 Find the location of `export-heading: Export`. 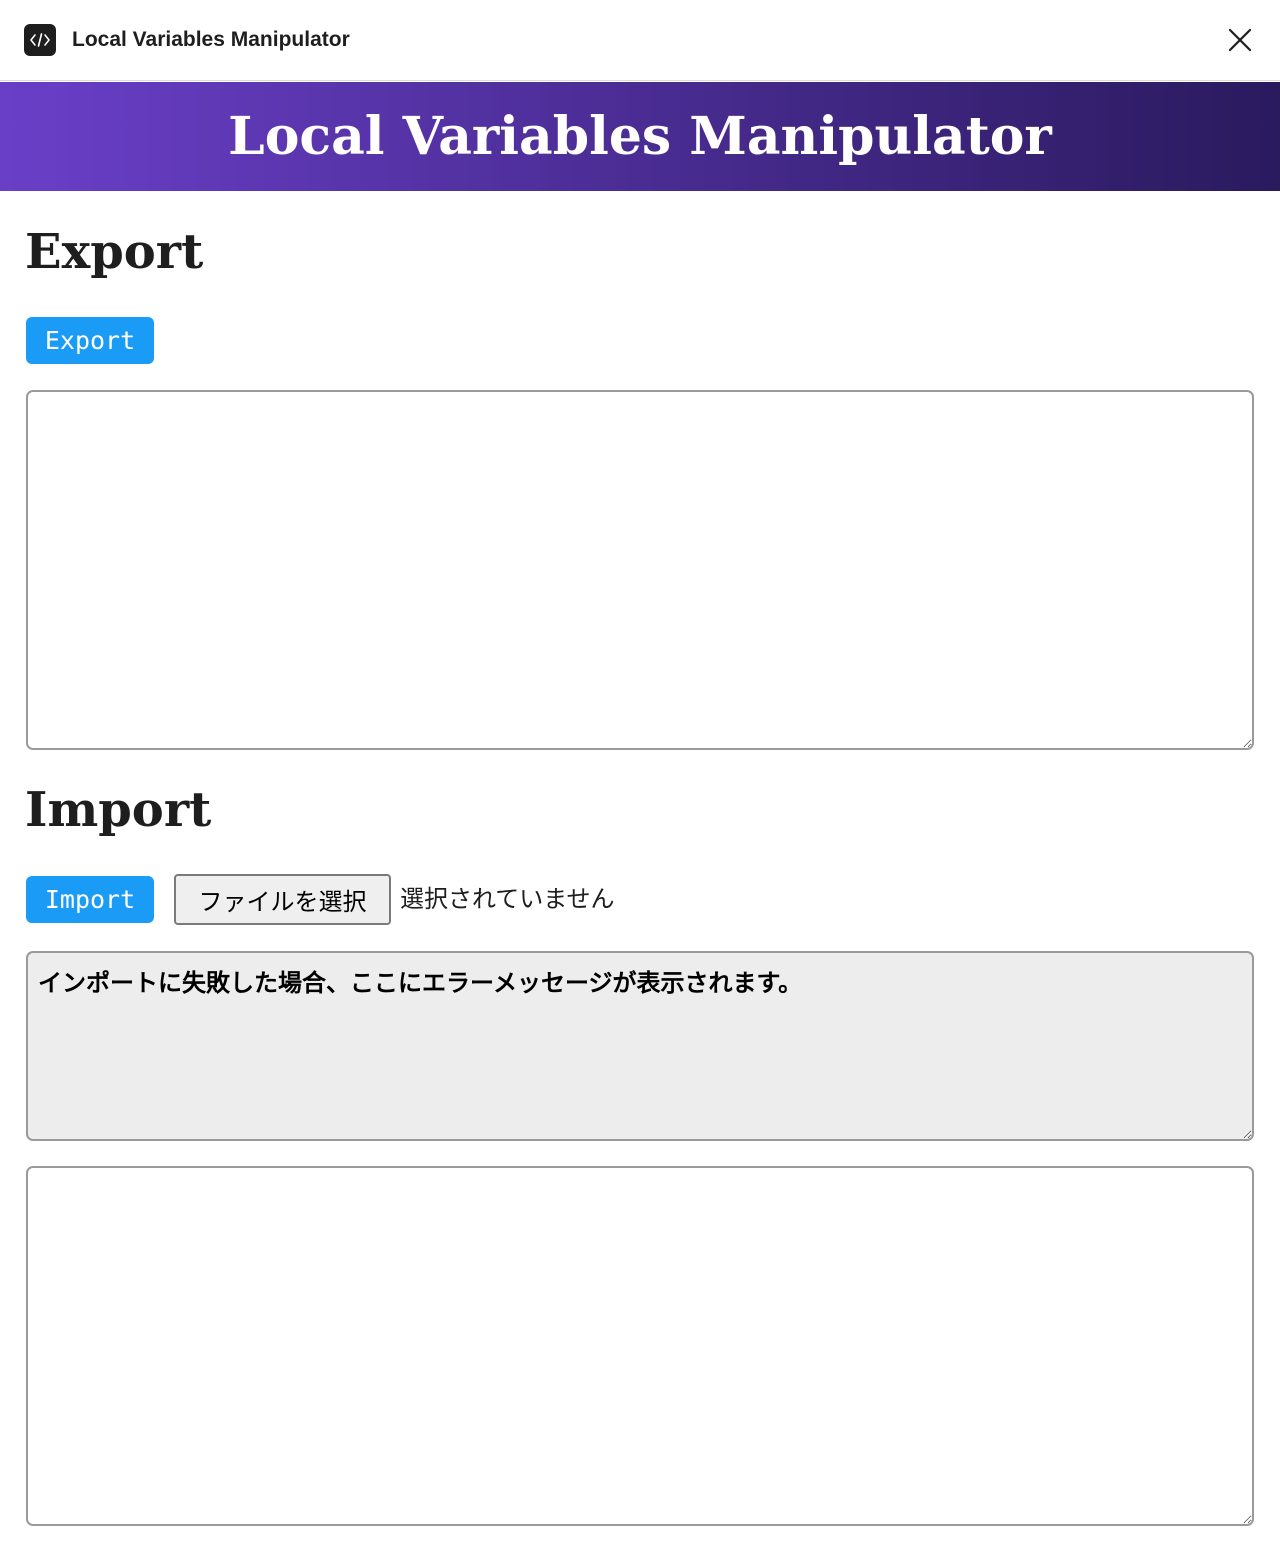

export-heading: Export is located at coordinates (114, 252).